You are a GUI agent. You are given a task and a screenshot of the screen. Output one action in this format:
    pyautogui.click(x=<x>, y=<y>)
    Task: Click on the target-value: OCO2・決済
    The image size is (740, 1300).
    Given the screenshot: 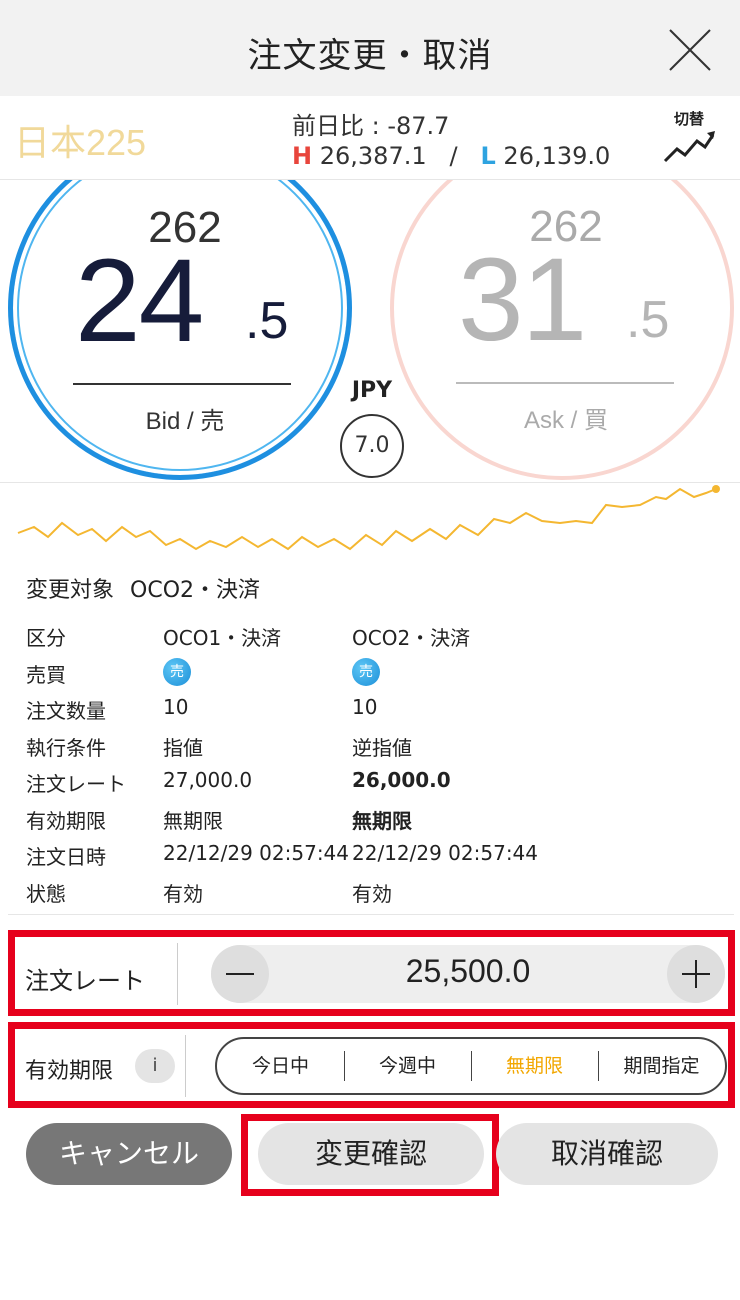 What is the action you would take?
    pyautogui.click(x=195, y=590)
    